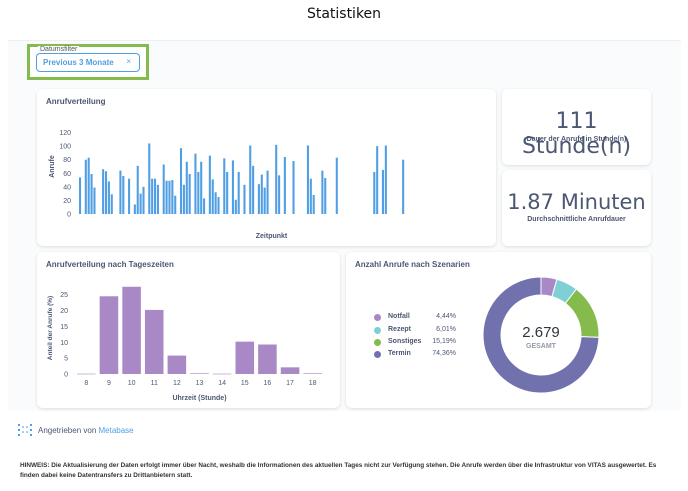 This screenshot has height=491, width=688. Describe the element at coordinates (415, 331) in the screenshot. I see `legend-item: Rezept 6,01%` at that location.